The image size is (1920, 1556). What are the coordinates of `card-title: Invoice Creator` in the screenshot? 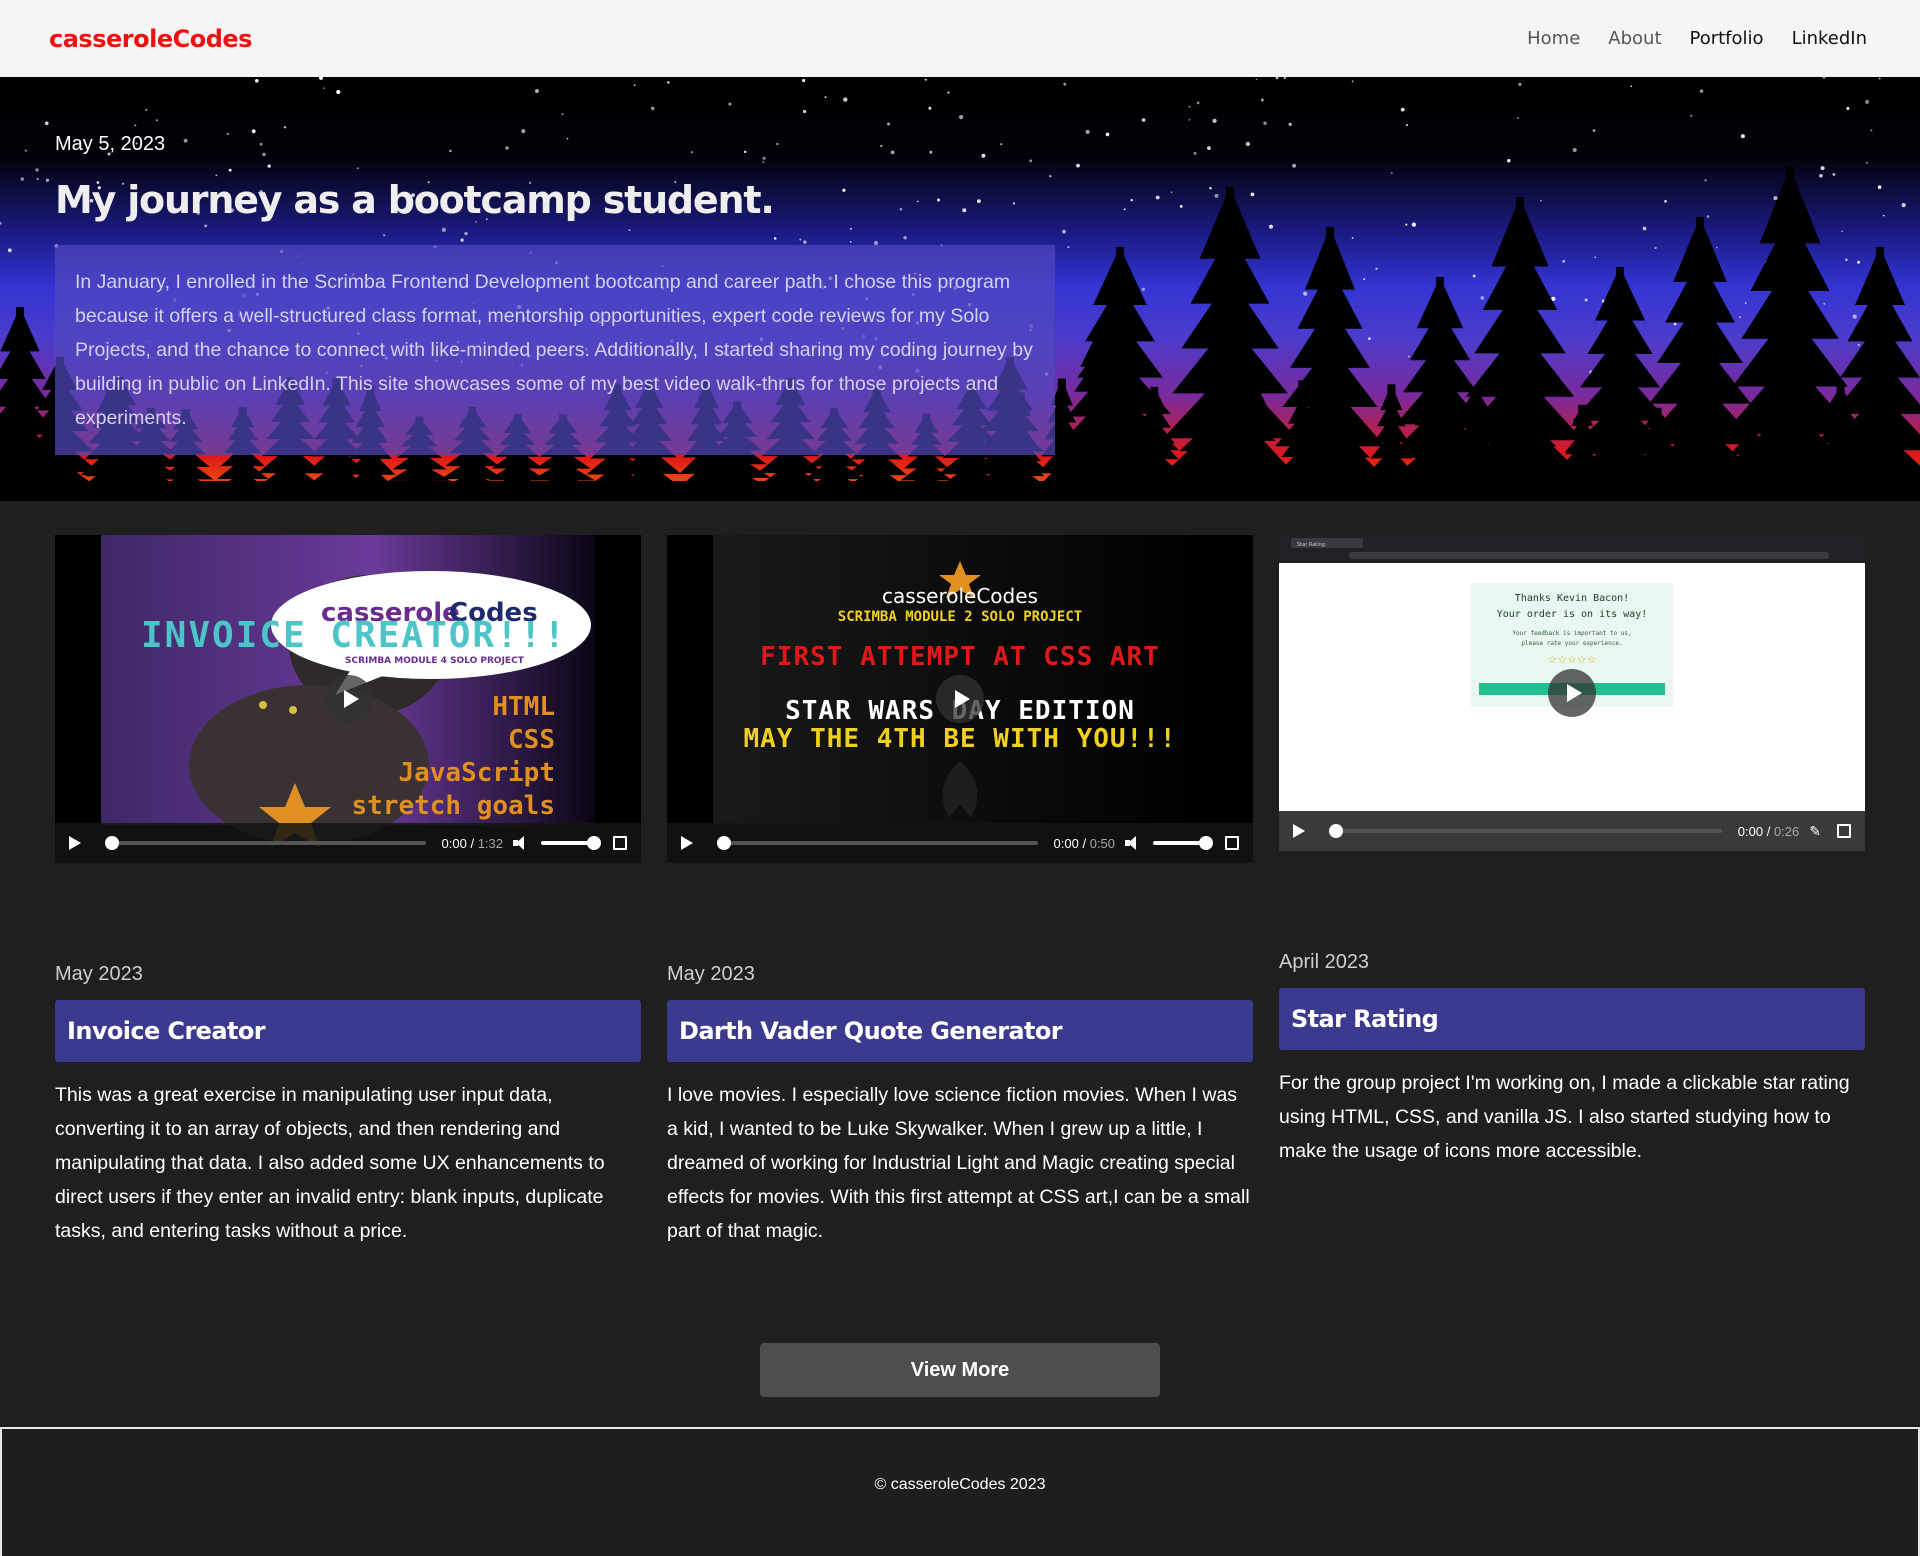 It's located at (166, 1031).